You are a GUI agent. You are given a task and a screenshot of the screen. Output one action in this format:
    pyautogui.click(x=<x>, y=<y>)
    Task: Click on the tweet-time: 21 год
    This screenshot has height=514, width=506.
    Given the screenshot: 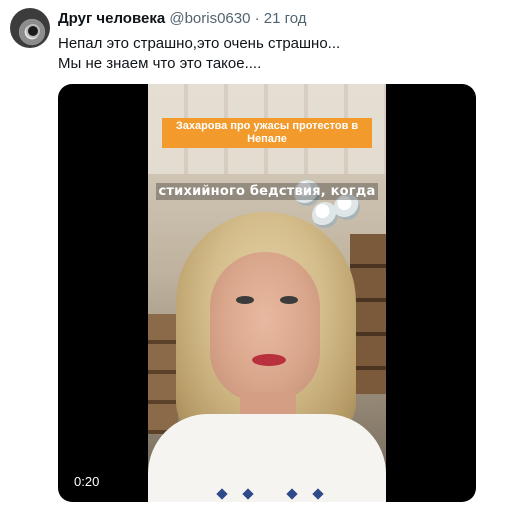 What is the action you would take?
    pyautogui.click(x=285, y=18)
    